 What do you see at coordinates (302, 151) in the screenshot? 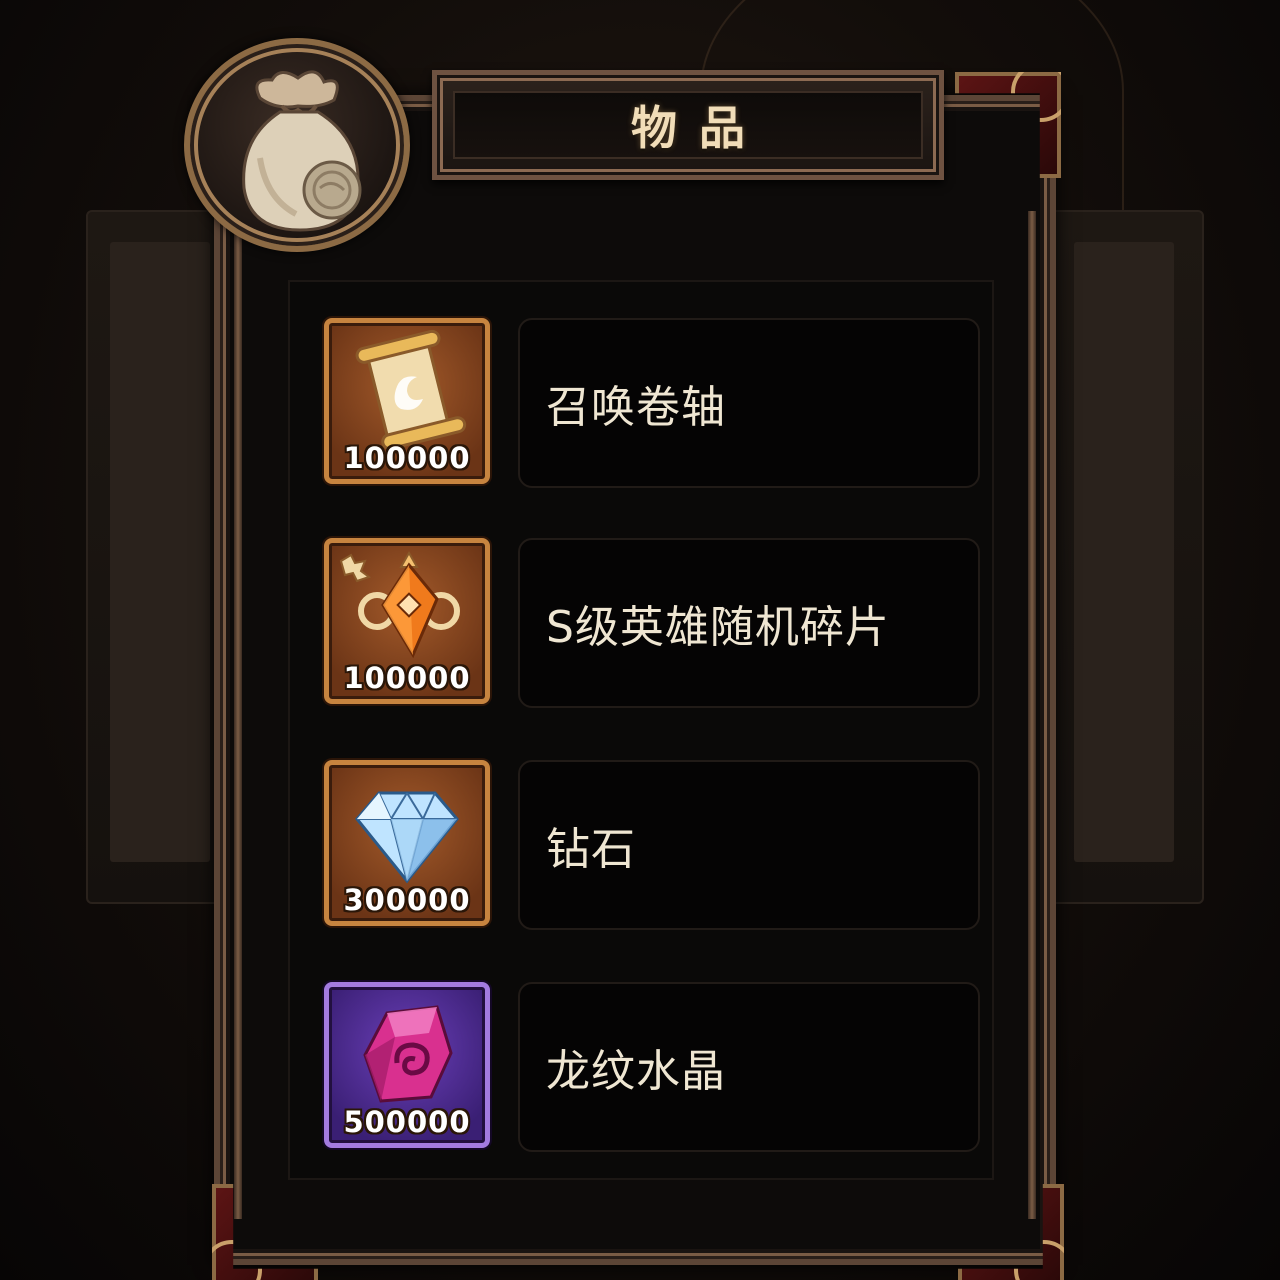
I see `coin-bag-icon` at bounding box center [302, 151].